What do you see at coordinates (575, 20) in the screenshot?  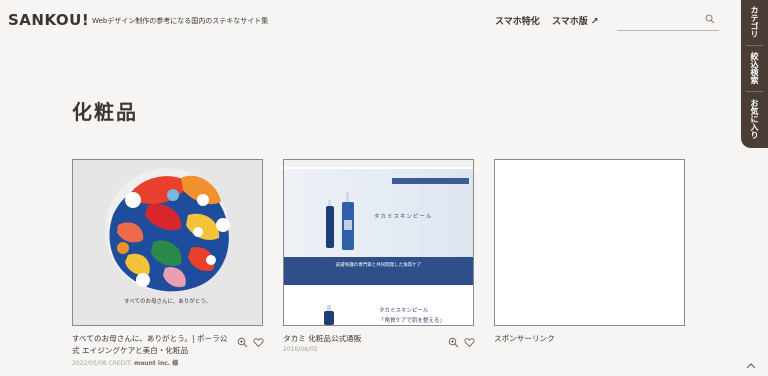 I see `nav-smartphone-version: スマホ版 ↗` at bounding box center [575, 20].